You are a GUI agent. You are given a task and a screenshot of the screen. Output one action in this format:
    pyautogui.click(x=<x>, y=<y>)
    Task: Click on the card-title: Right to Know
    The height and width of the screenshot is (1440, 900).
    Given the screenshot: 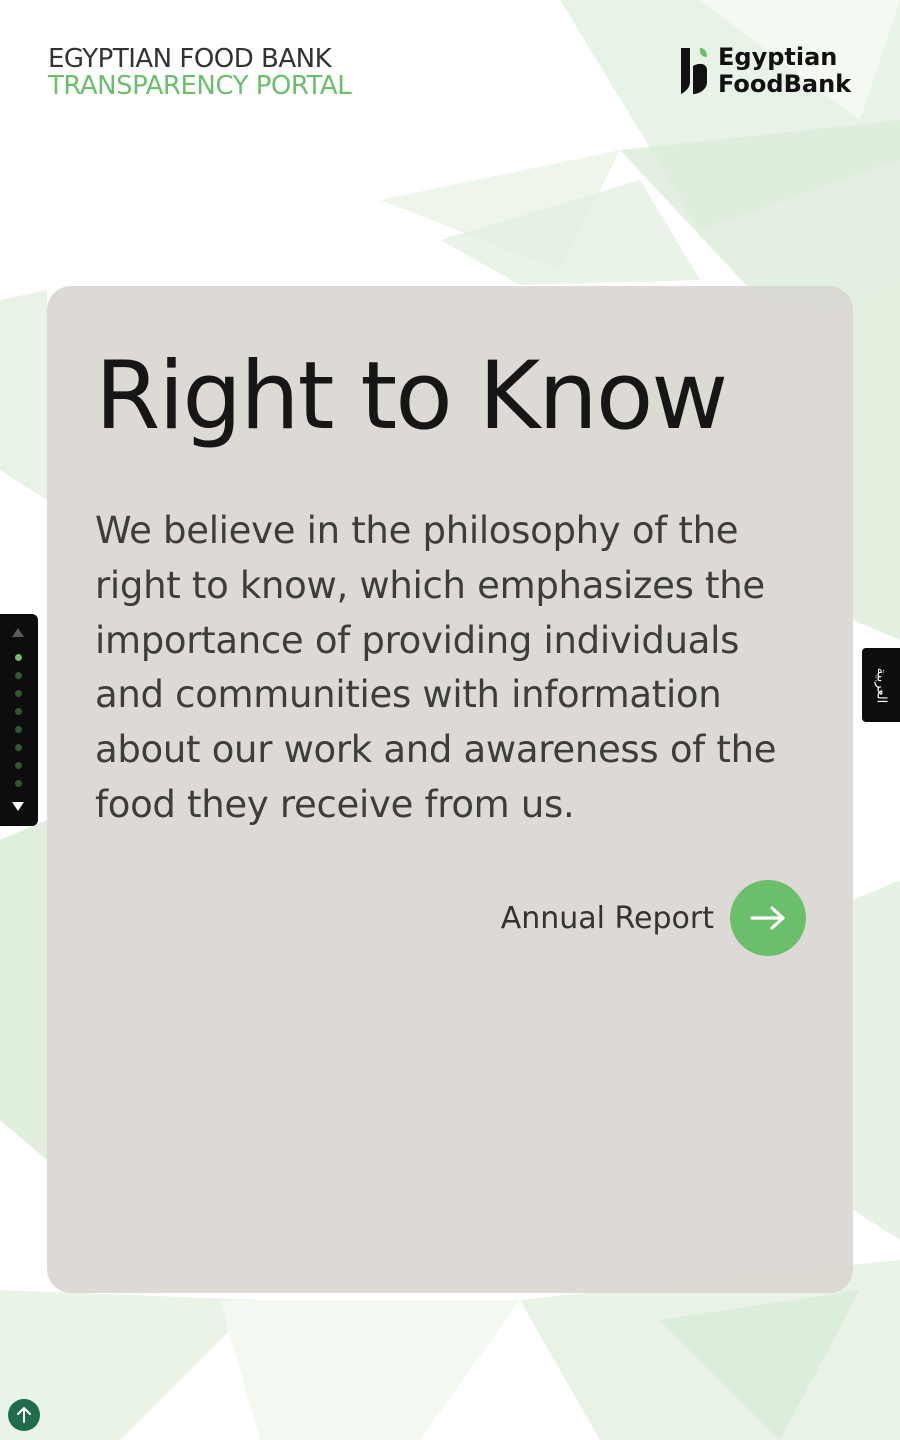 What is the action you would take?
    pyautogui.click(x=411, y=396)
    